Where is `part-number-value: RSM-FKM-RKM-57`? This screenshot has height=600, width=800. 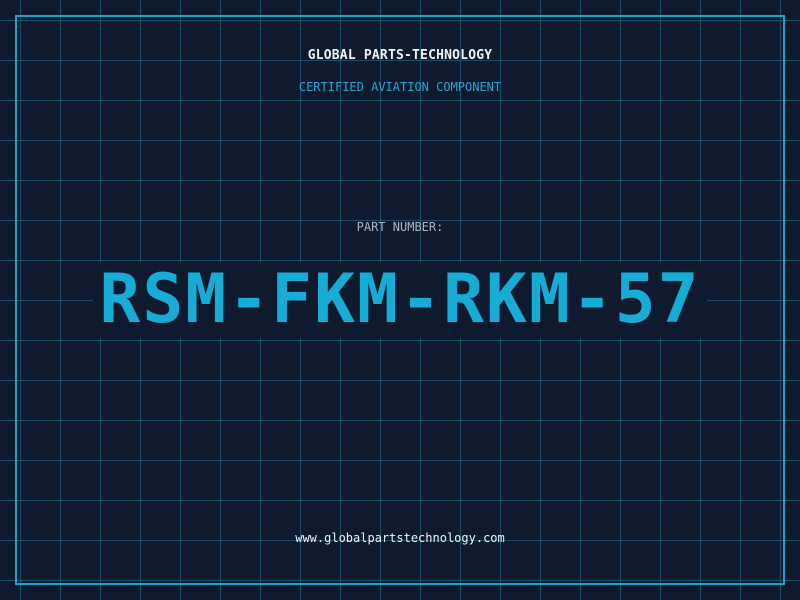
part-number-value: RSM-FKM-RKM-57 is located at coordinates (400, 300).